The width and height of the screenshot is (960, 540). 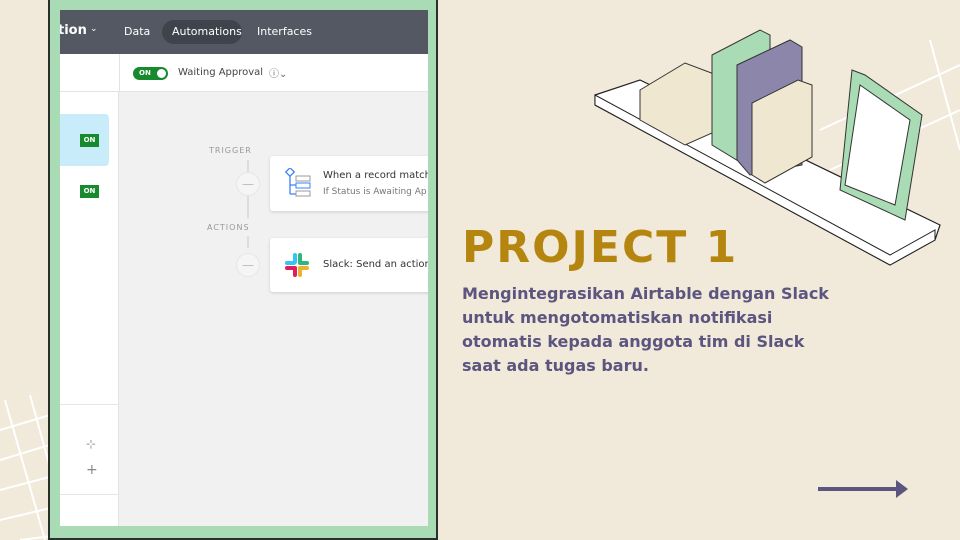 I want to click on description-line: Mengintegrasikan Airtable dengan Slack, so click(x=645, y=293).